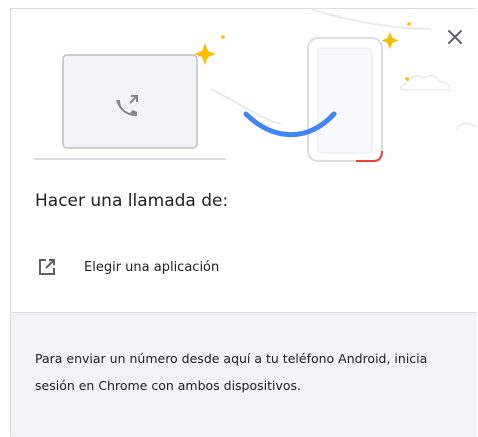  Describe the element at coordinates (345, 99) in the screenshot. I see `phone-graphic` at that location.